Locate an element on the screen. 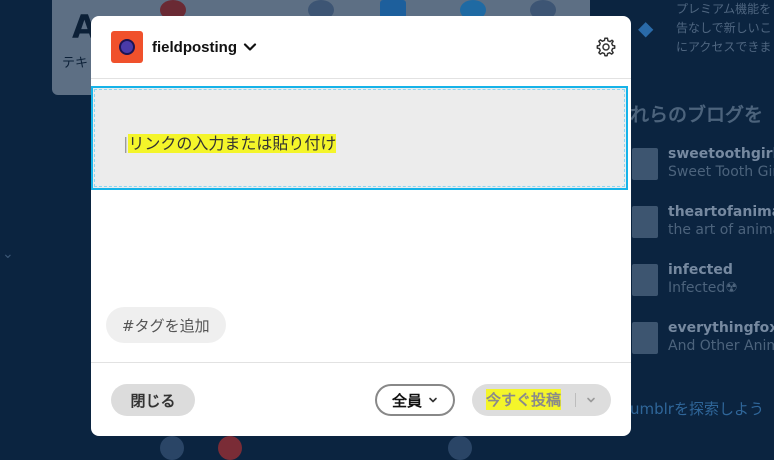 The height and width of the screenshot is (460, 774). audience-label: 全員 is located at coordinates (406, 400).